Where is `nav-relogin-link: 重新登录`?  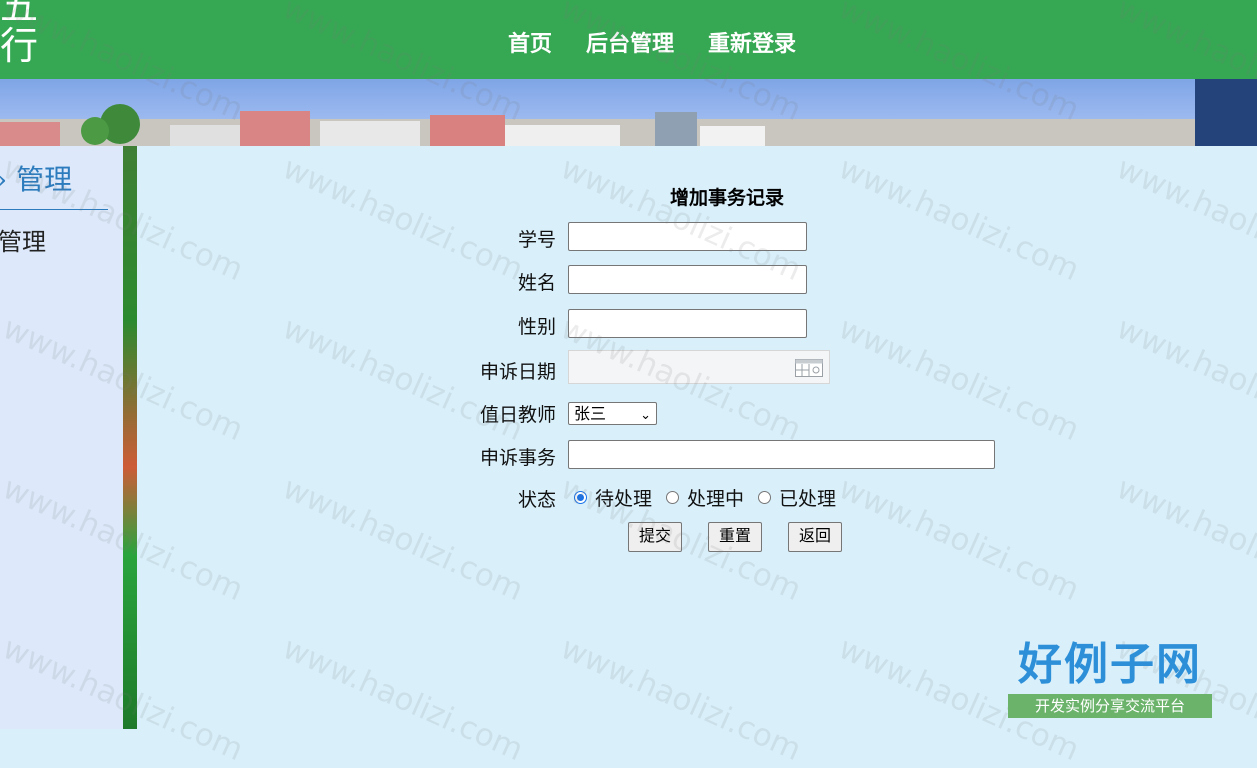
nav-relogin-link: 重新登录 is located at coordinates (752, 45).